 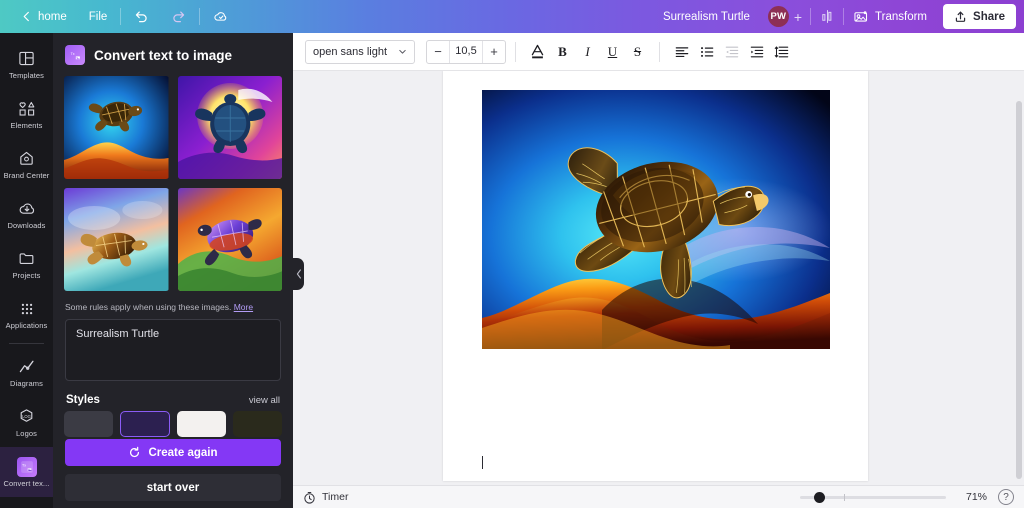 I want to click on back-to-home-label: home, so click(x=52, y=16).